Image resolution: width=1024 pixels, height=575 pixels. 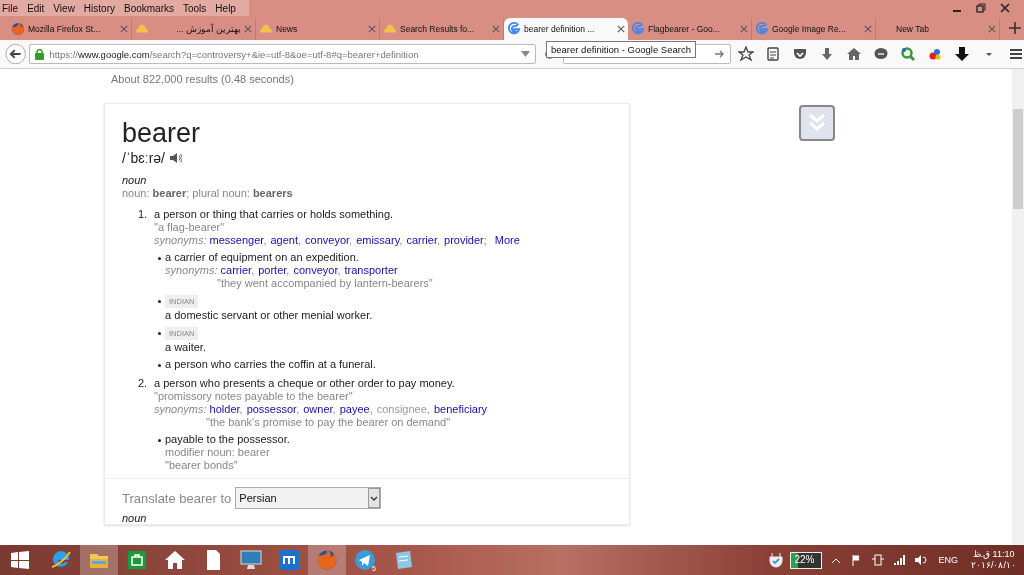 What do you see at coordinates (251, 560) in the screenshot?
I see `monitor-icon` at bounding box center [251, 560].